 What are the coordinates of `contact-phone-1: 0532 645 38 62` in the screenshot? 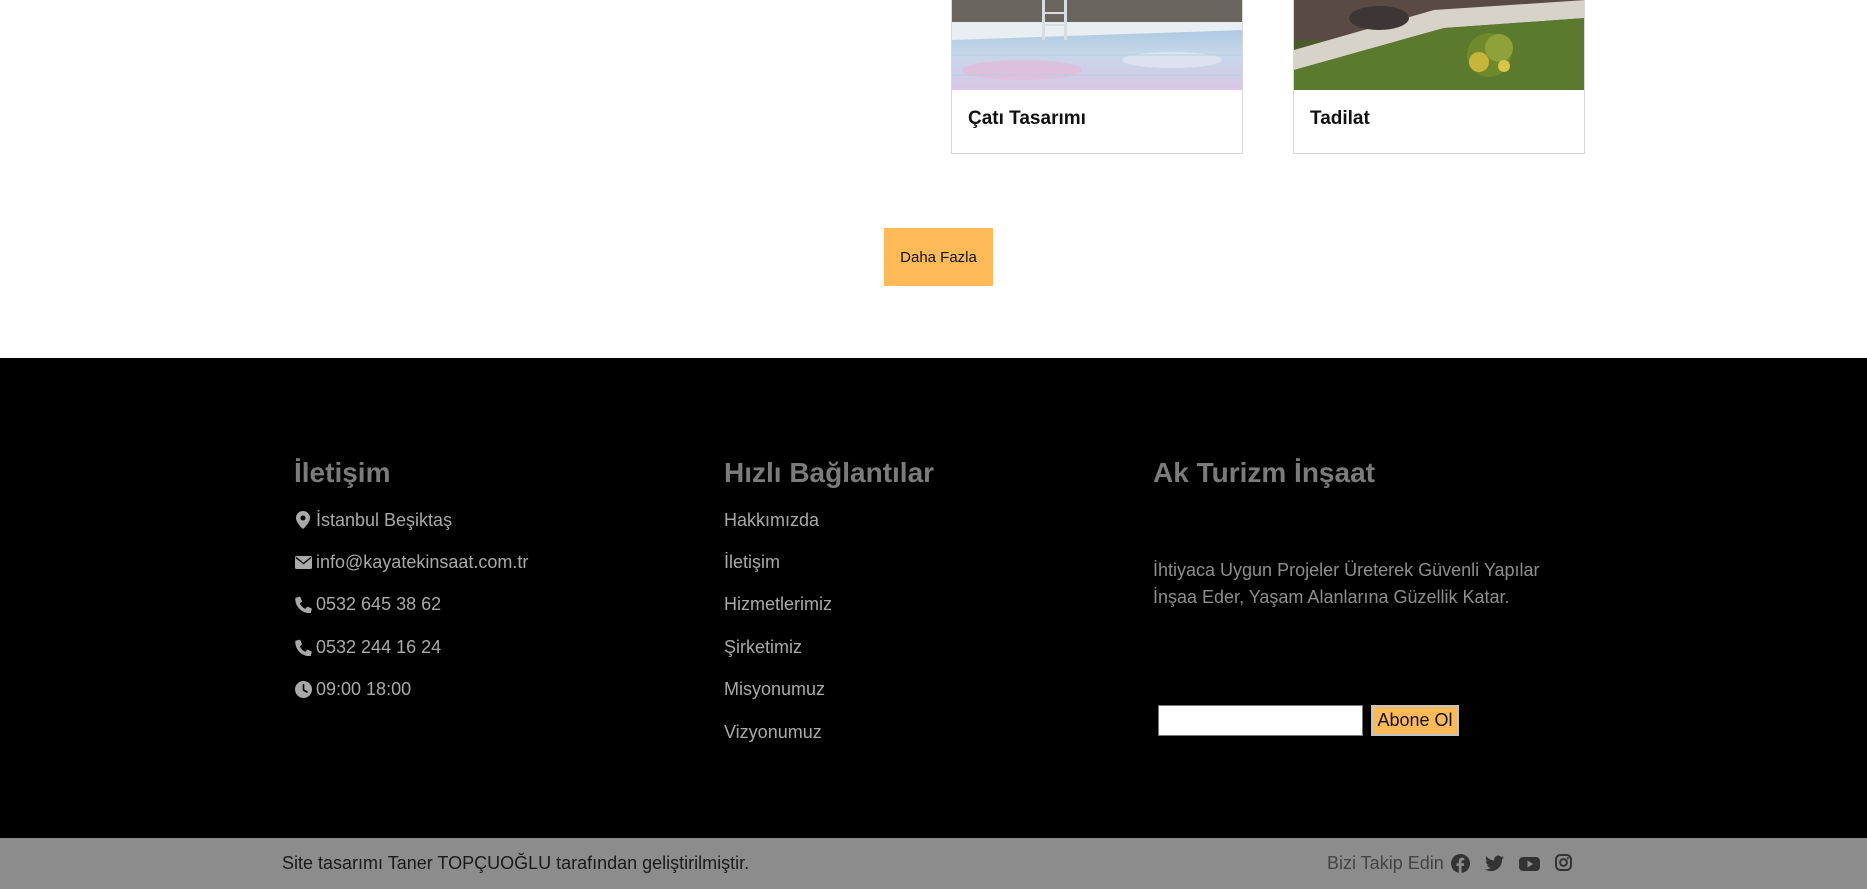 It's located at (494, 605).